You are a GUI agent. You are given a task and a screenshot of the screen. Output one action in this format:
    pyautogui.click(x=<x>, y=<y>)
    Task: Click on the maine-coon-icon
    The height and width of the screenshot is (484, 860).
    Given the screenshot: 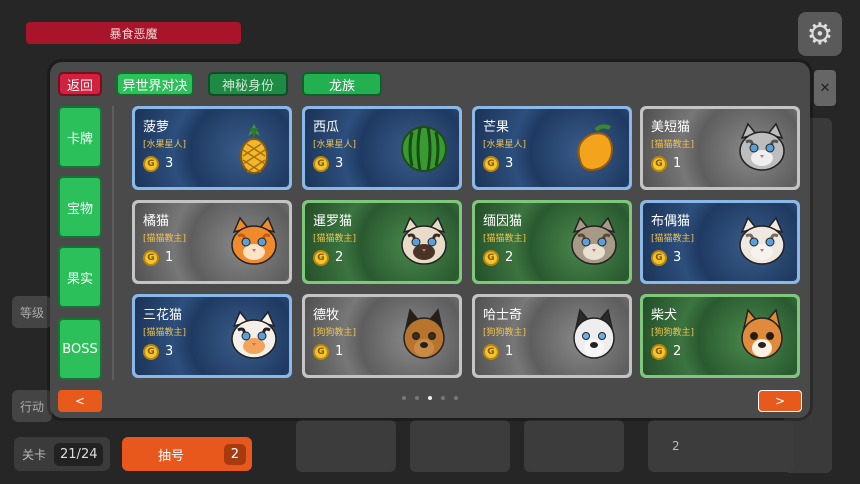 What is the action you would take?
    pyautogui.click(x=594, y=242)
    